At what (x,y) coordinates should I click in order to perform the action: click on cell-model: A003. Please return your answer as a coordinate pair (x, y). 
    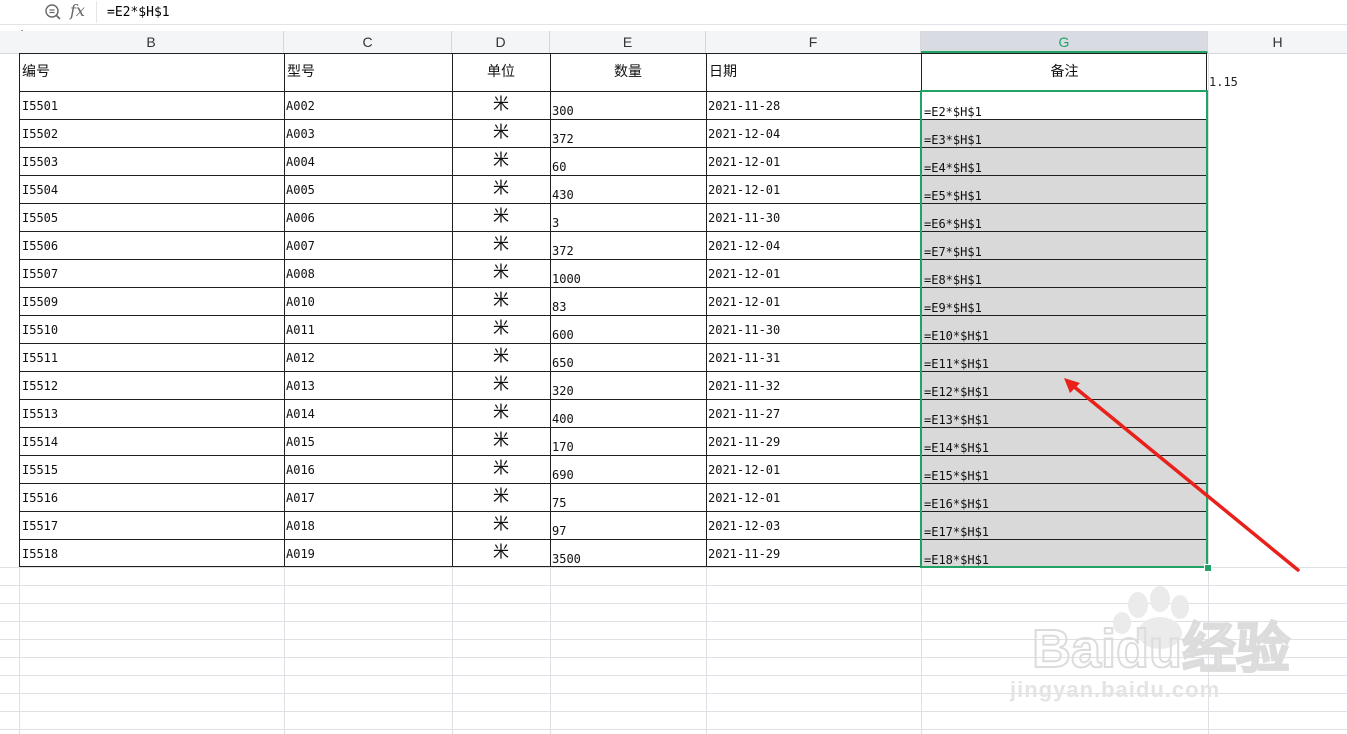
    Looking at the image, I should click on (368, 133).